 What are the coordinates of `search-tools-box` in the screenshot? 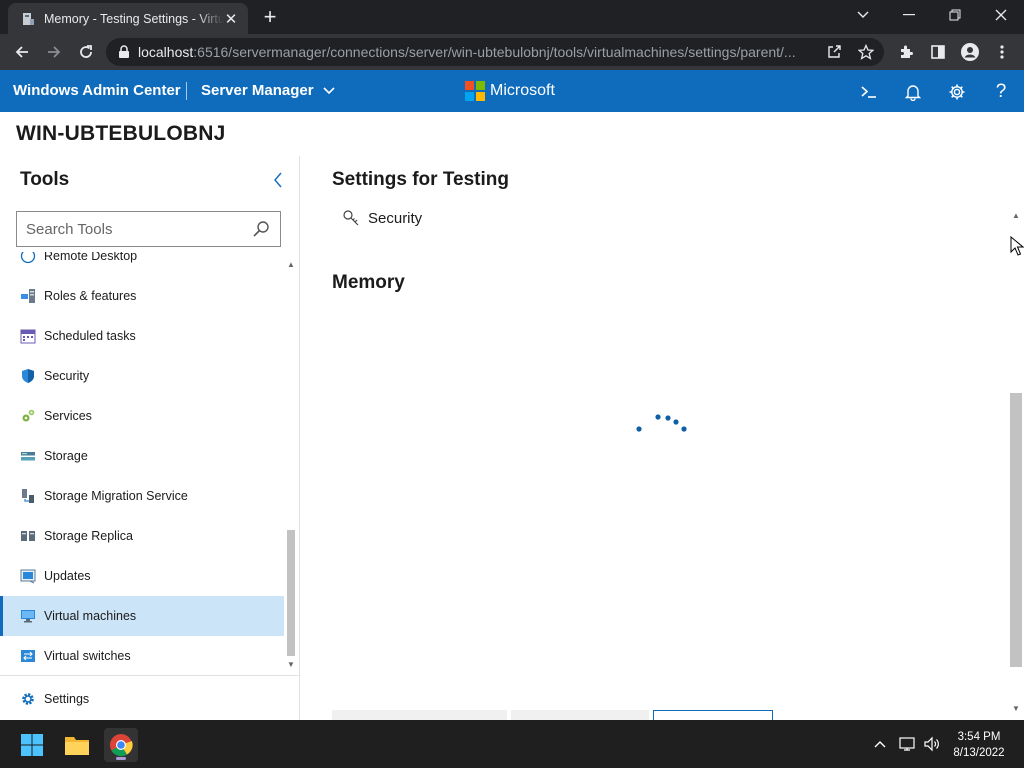 It's located at (148, 229).